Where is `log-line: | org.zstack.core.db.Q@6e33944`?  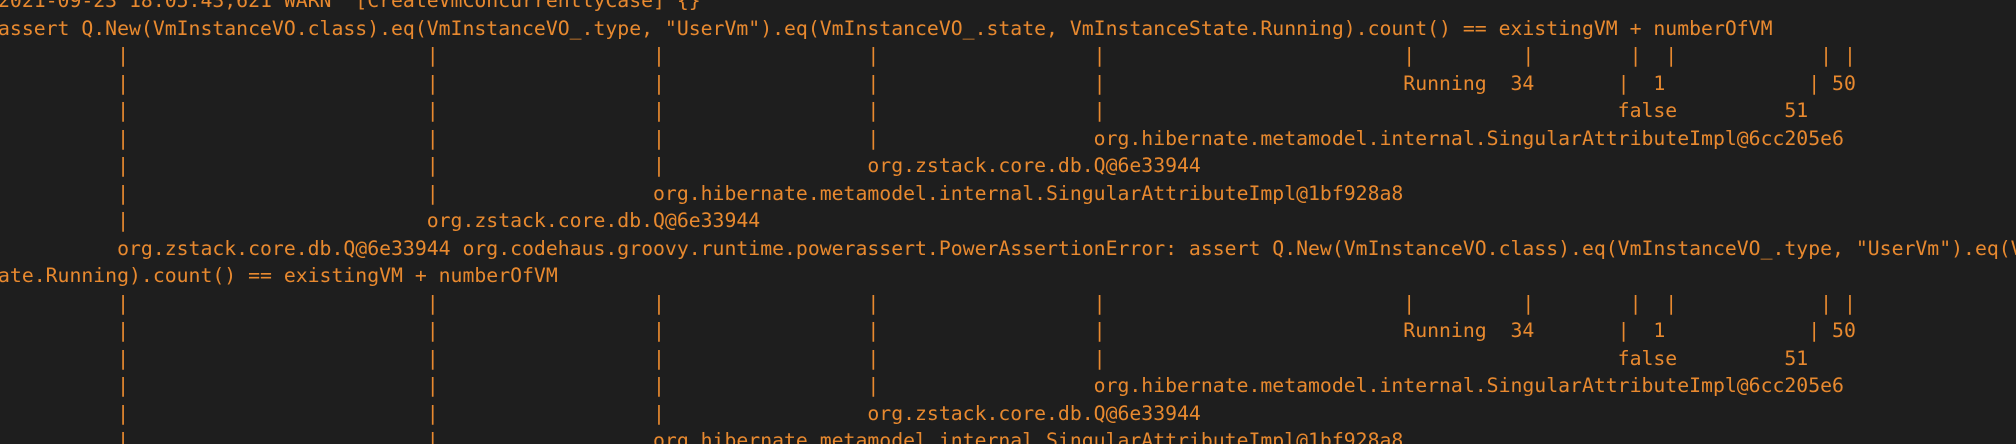 log-line: | org.zstack.core.db.Q@6e33944 is located at coordinates (380, 220).